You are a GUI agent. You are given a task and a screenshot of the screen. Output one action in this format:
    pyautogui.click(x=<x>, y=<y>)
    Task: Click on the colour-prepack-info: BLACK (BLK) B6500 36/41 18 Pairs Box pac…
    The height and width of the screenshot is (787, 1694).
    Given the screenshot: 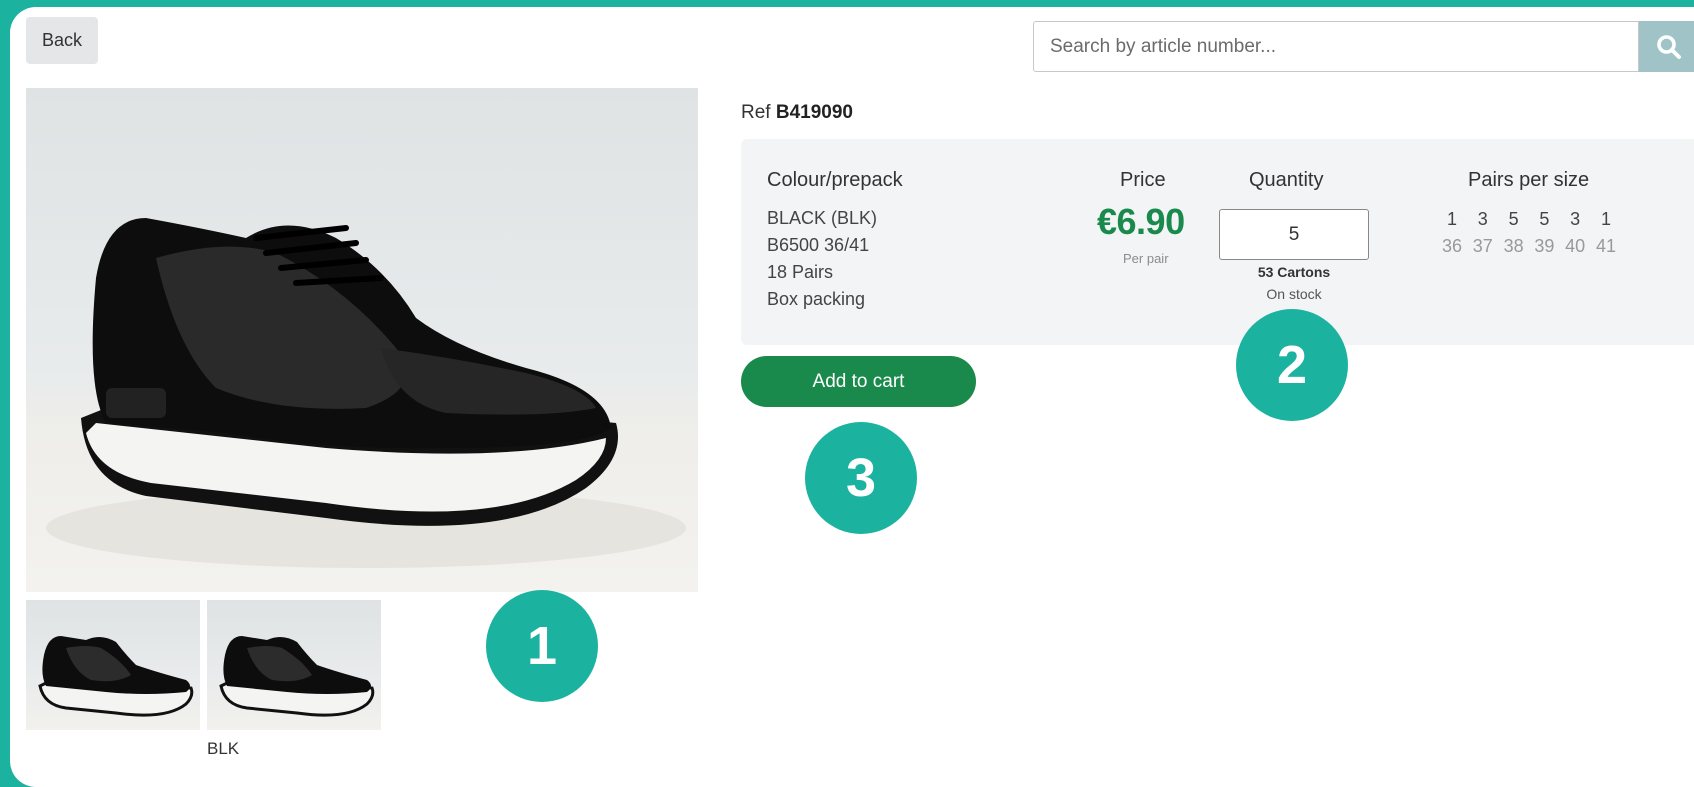 What is the action you would take?
    pyautogui.click(x=822, y=259)
    